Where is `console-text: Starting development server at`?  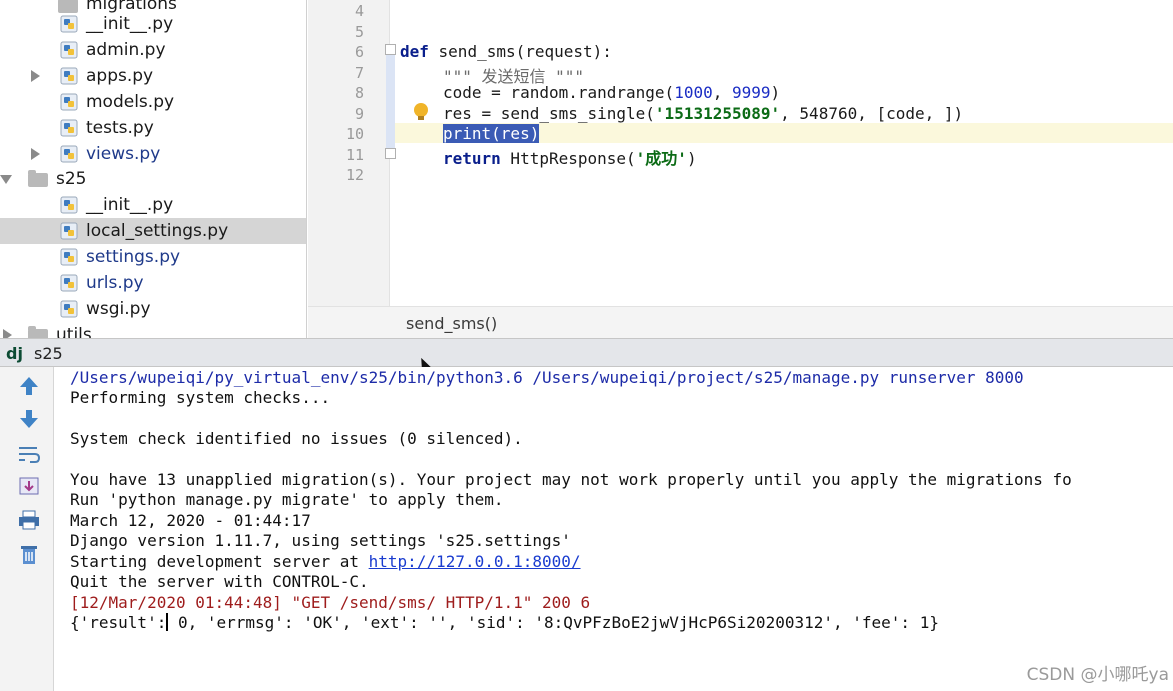 console-text: Starting development server at is located at coordinates (219, 561).